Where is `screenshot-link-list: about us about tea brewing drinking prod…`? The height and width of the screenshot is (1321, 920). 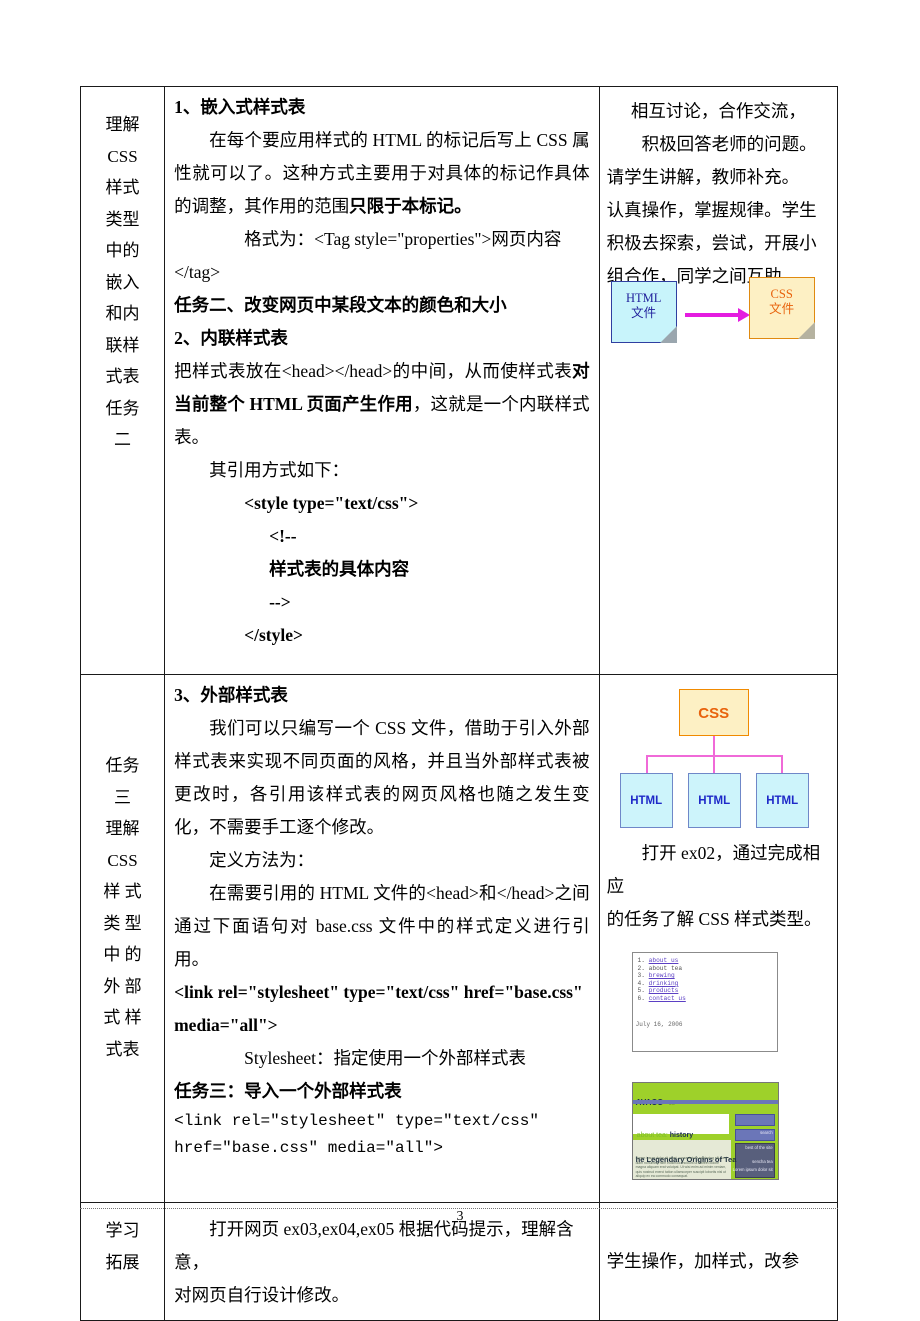 screenshot-link-list: about us about tea brewing drinking prod… is located at coordinates (705, 980).